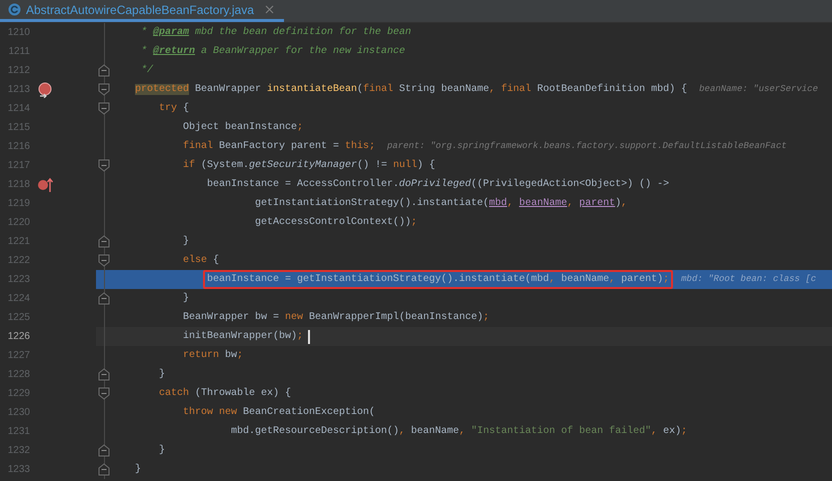 The width and height of the screenshot is (832, 481). Describe the element at coordinates (279, 147) in the screenshot. I see `code-text: final BeanFactory parent = this;` at that location.